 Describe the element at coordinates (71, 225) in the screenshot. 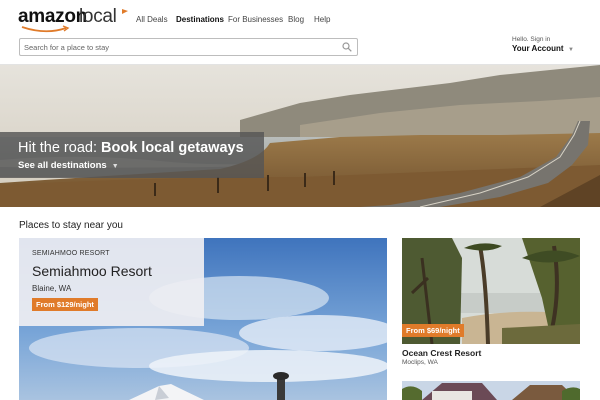

I see `section-title: Places to stay near you` at that location.